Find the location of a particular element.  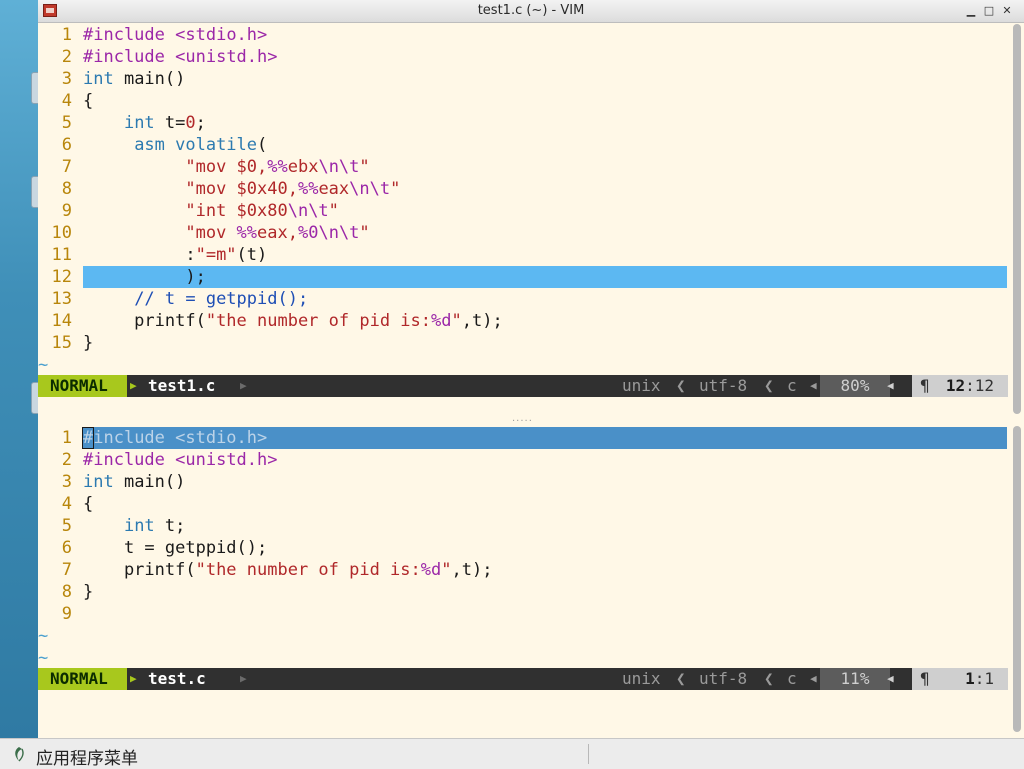

code-line: 8} is located at coordinates (523, 592).